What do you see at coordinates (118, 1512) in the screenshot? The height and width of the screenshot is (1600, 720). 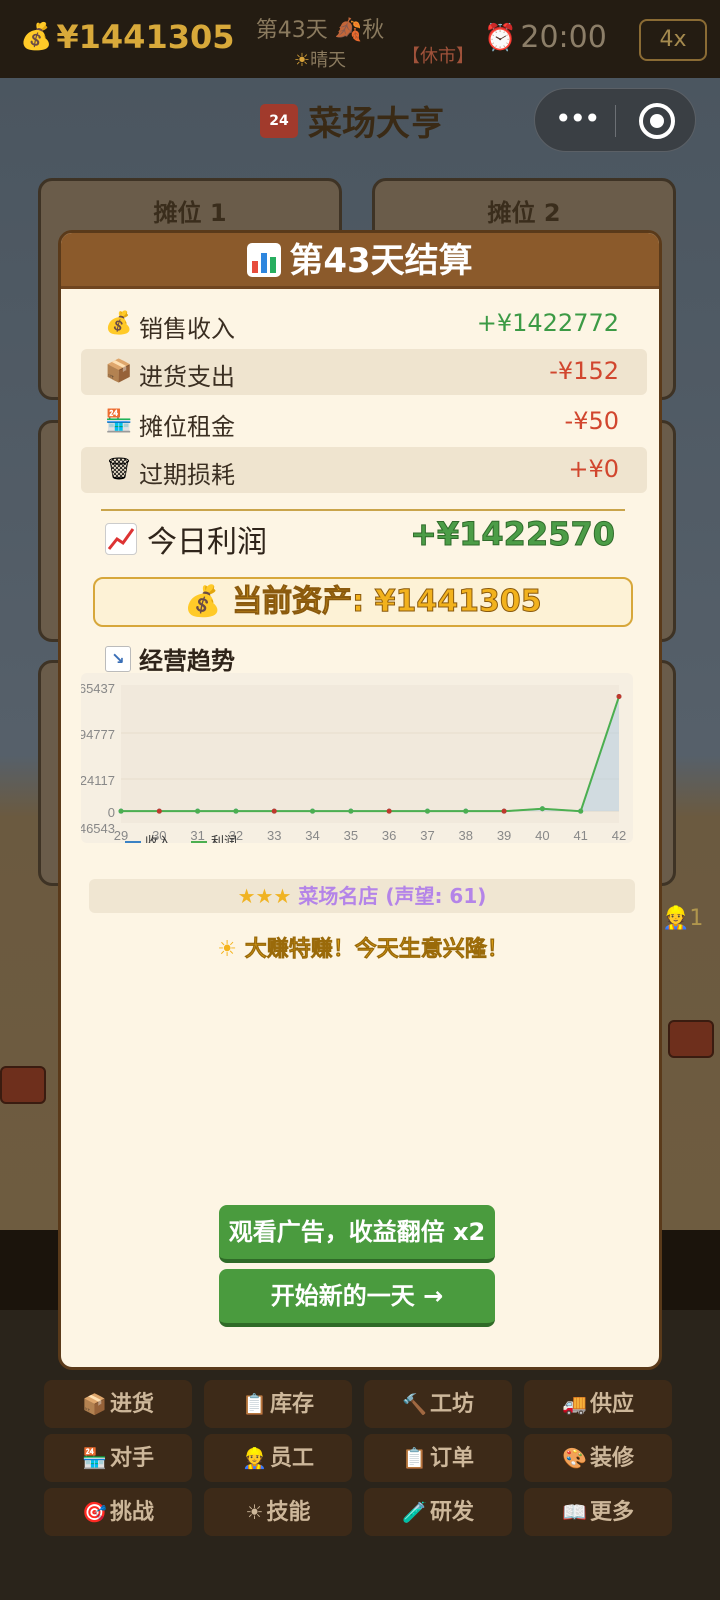 I see `menu-challenge-button: 🎯 挑战` at bounding box center [118, 1512].